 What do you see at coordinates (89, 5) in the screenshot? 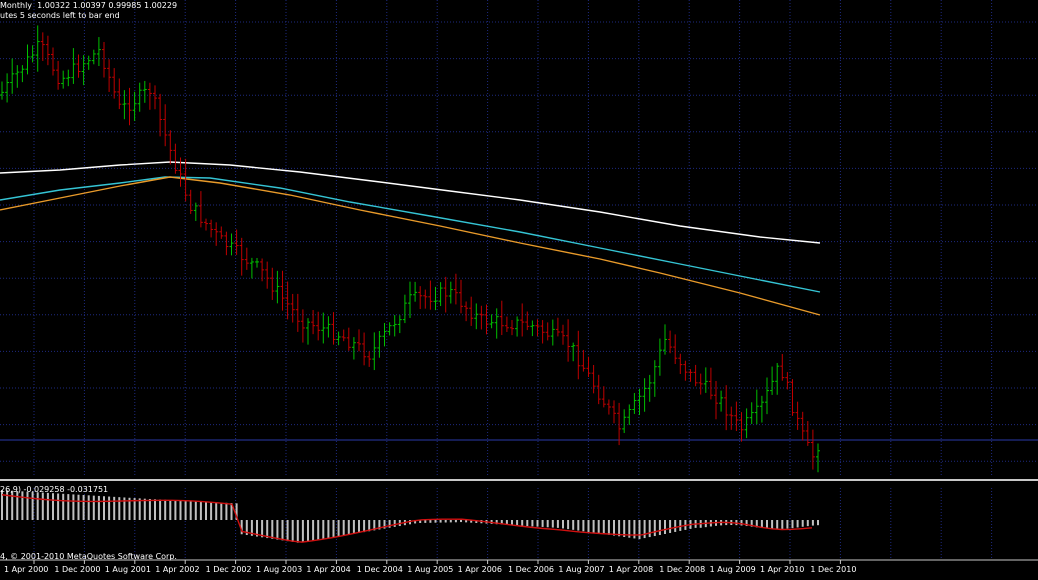
I see `chart-header-ohlc: Monthly 1.00322 1.00397 0.99985 1.00229` at bounding box center [89, 5].